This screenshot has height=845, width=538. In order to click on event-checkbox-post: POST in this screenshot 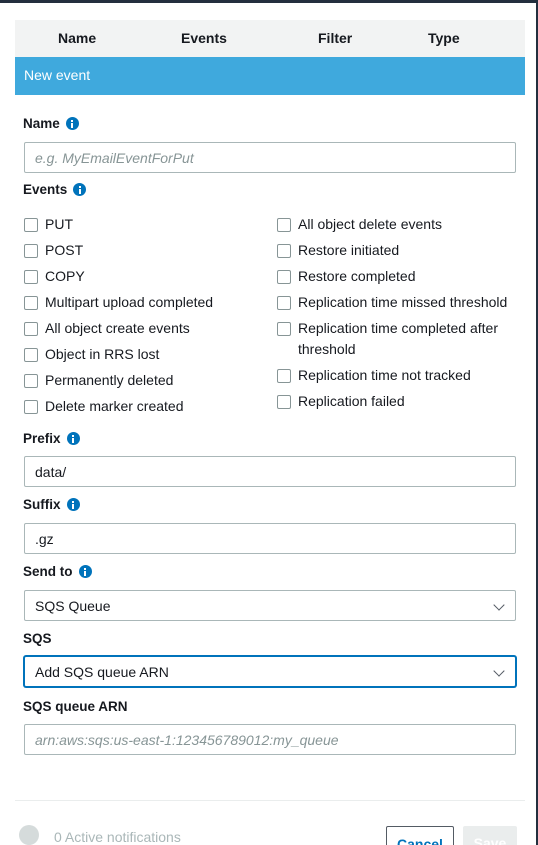, I will do `click(54, 251)`.